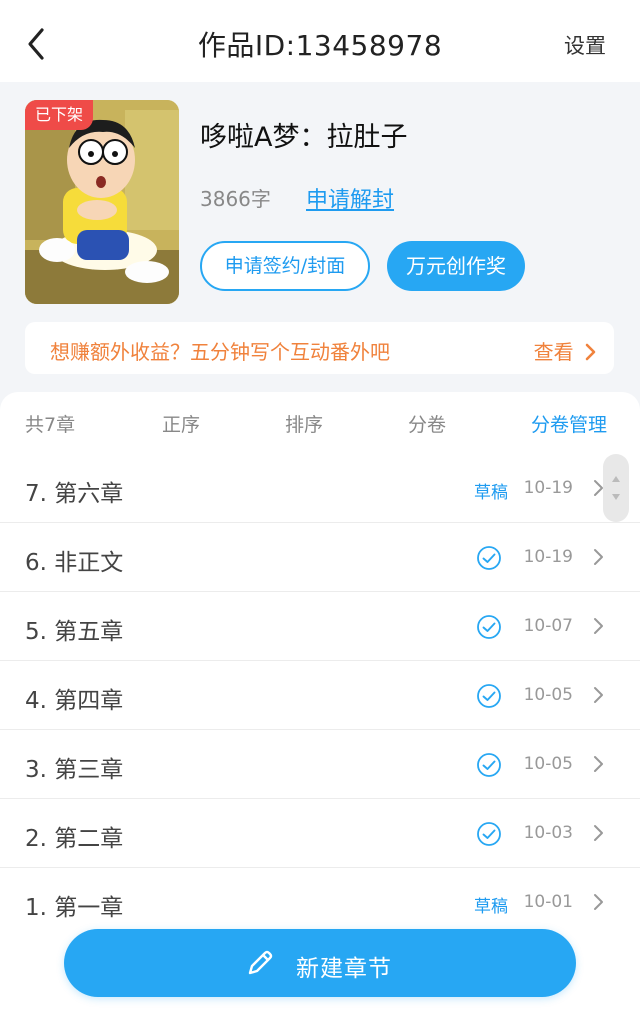  Describe the element at coordinates (74, 839) in the screenshot. I see `chapter-title: 2. 第二章` at that location.